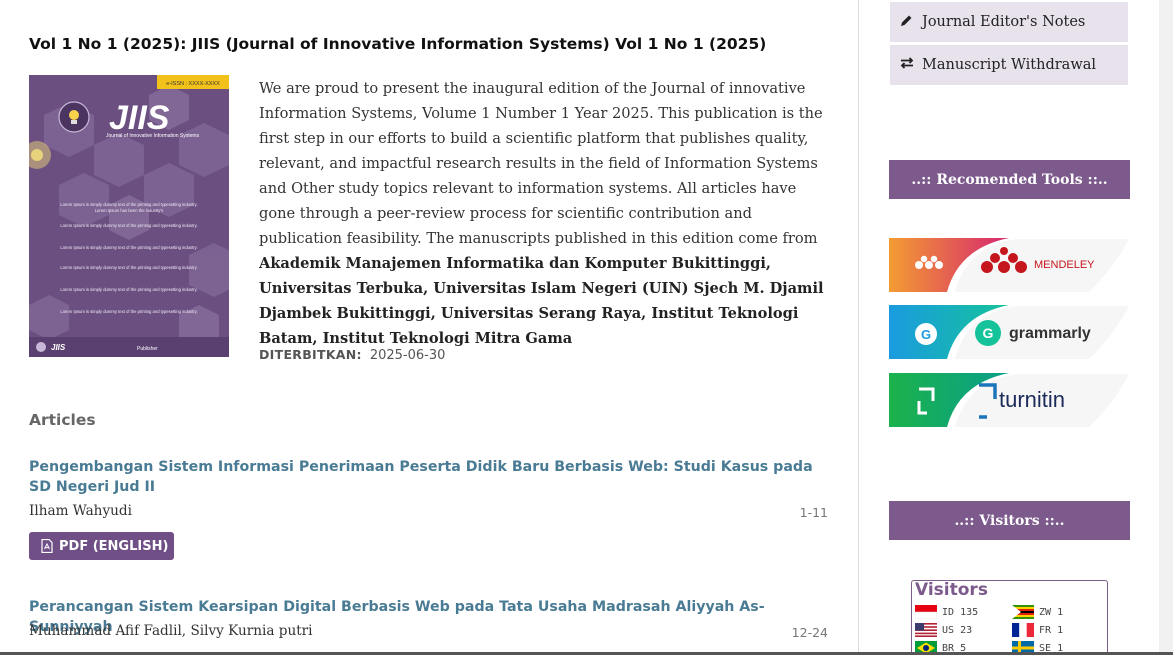 This screenshot has height=655, width=1173. What do you see at coordinates (310, 354) in the screenshot?
I see `published-label: DITERBITKAN:` at bounding box center [310, 354].